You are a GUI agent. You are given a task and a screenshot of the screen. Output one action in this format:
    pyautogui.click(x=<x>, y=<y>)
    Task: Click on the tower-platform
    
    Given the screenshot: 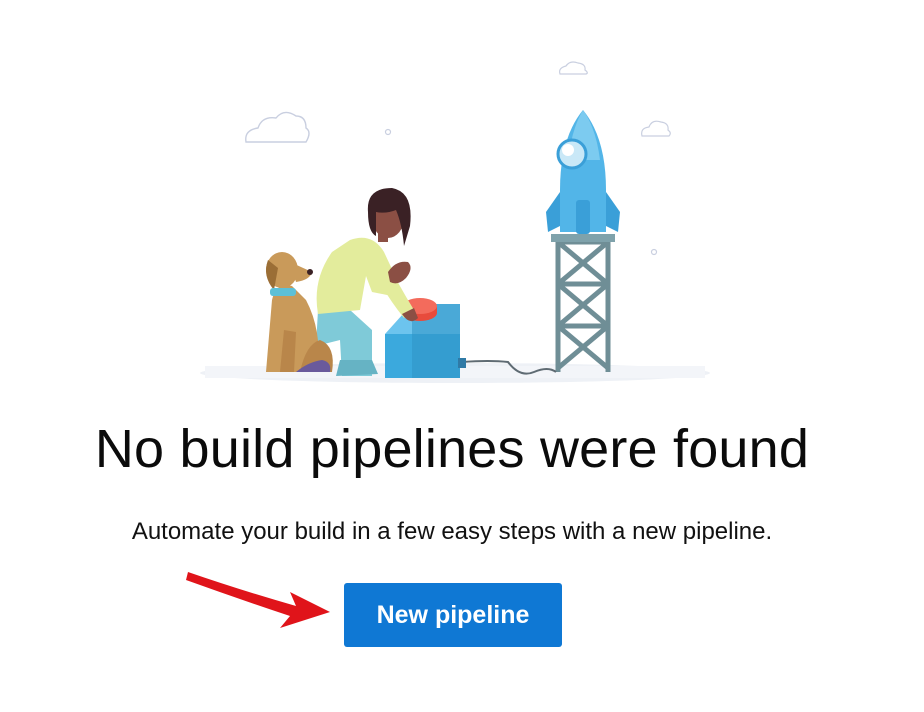 What is the action you would take?
    pyautogui.click(x=583, y=238)
    